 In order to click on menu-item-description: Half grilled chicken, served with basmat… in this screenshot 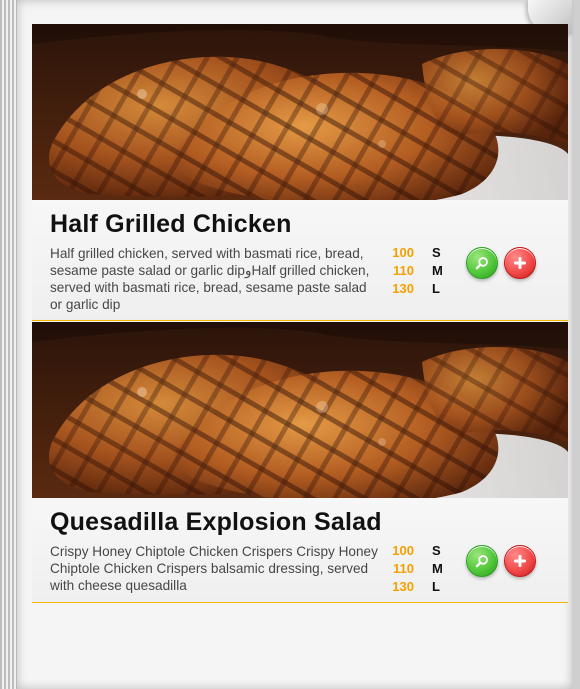, I will do `click(210, 279)`.